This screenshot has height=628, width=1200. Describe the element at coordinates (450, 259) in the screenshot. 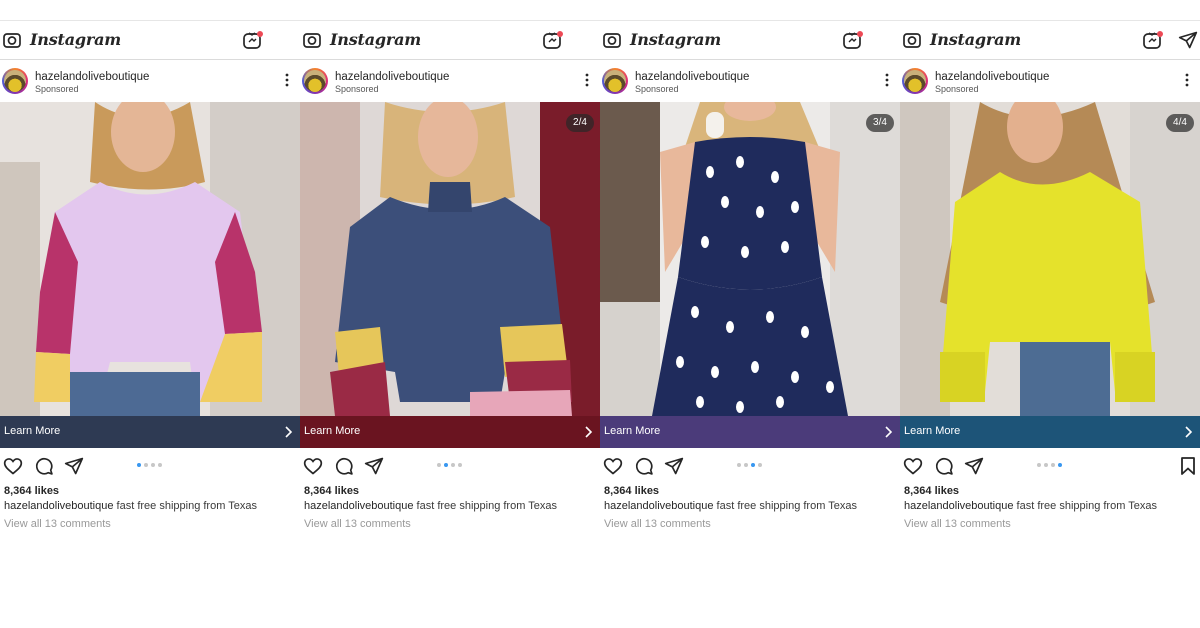

I see `post-image: 2/4` at that location.